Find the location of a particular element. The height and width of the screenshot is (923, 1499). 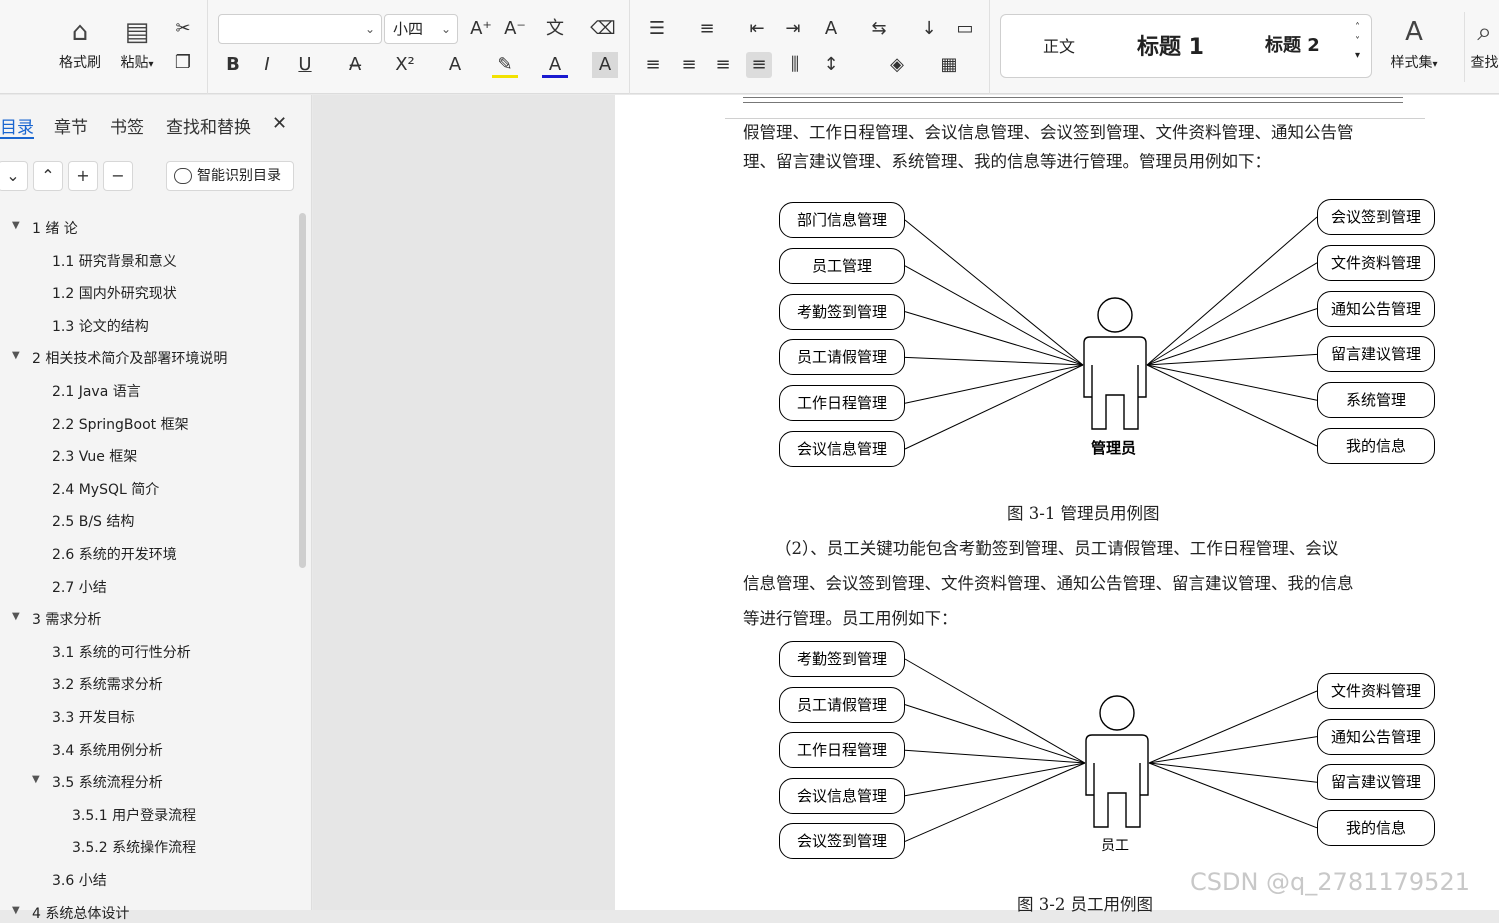

toc-item: ▼ 1 绪 论 is located at coordinates (45, 228).